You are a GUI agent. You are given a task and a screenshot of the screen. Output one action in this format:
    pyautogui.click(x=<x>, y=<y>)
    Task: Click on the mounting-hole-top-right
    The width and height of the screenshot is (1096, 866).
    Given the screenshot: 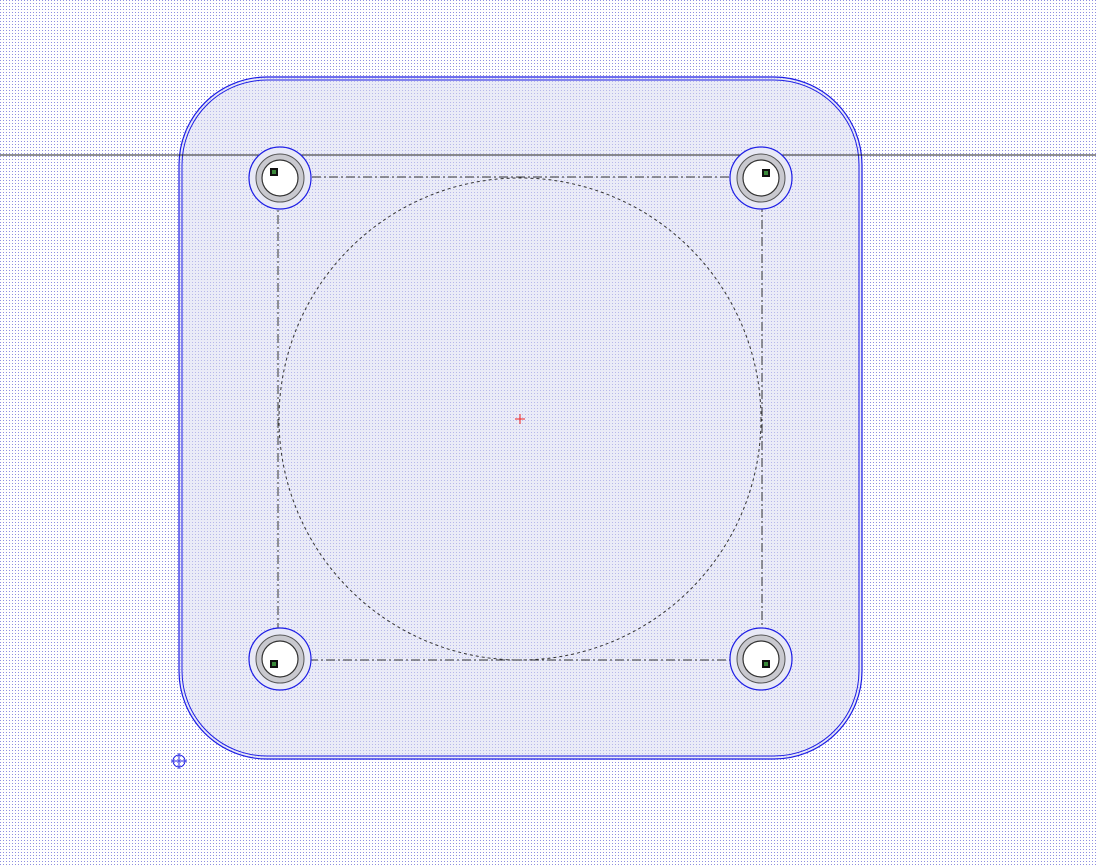 What is the action you would take?
    pyautogui.click(x=761, y=178)
    